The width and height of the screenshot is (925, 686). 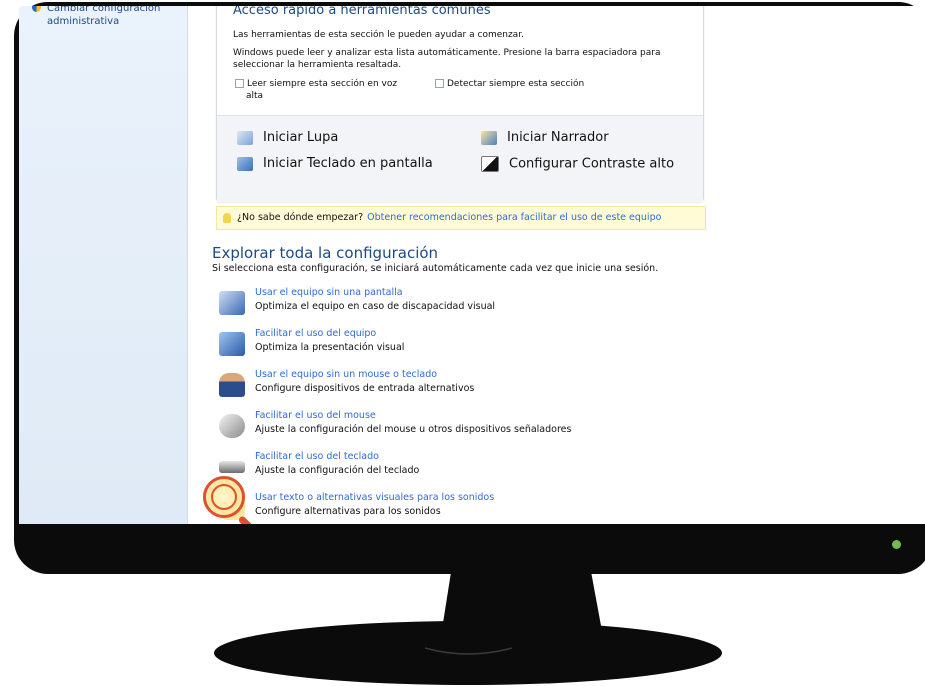 What do you see at coordinates (489, 137) in the screenshot?
I see `narrator-icon` at bounding box center [489, 137].